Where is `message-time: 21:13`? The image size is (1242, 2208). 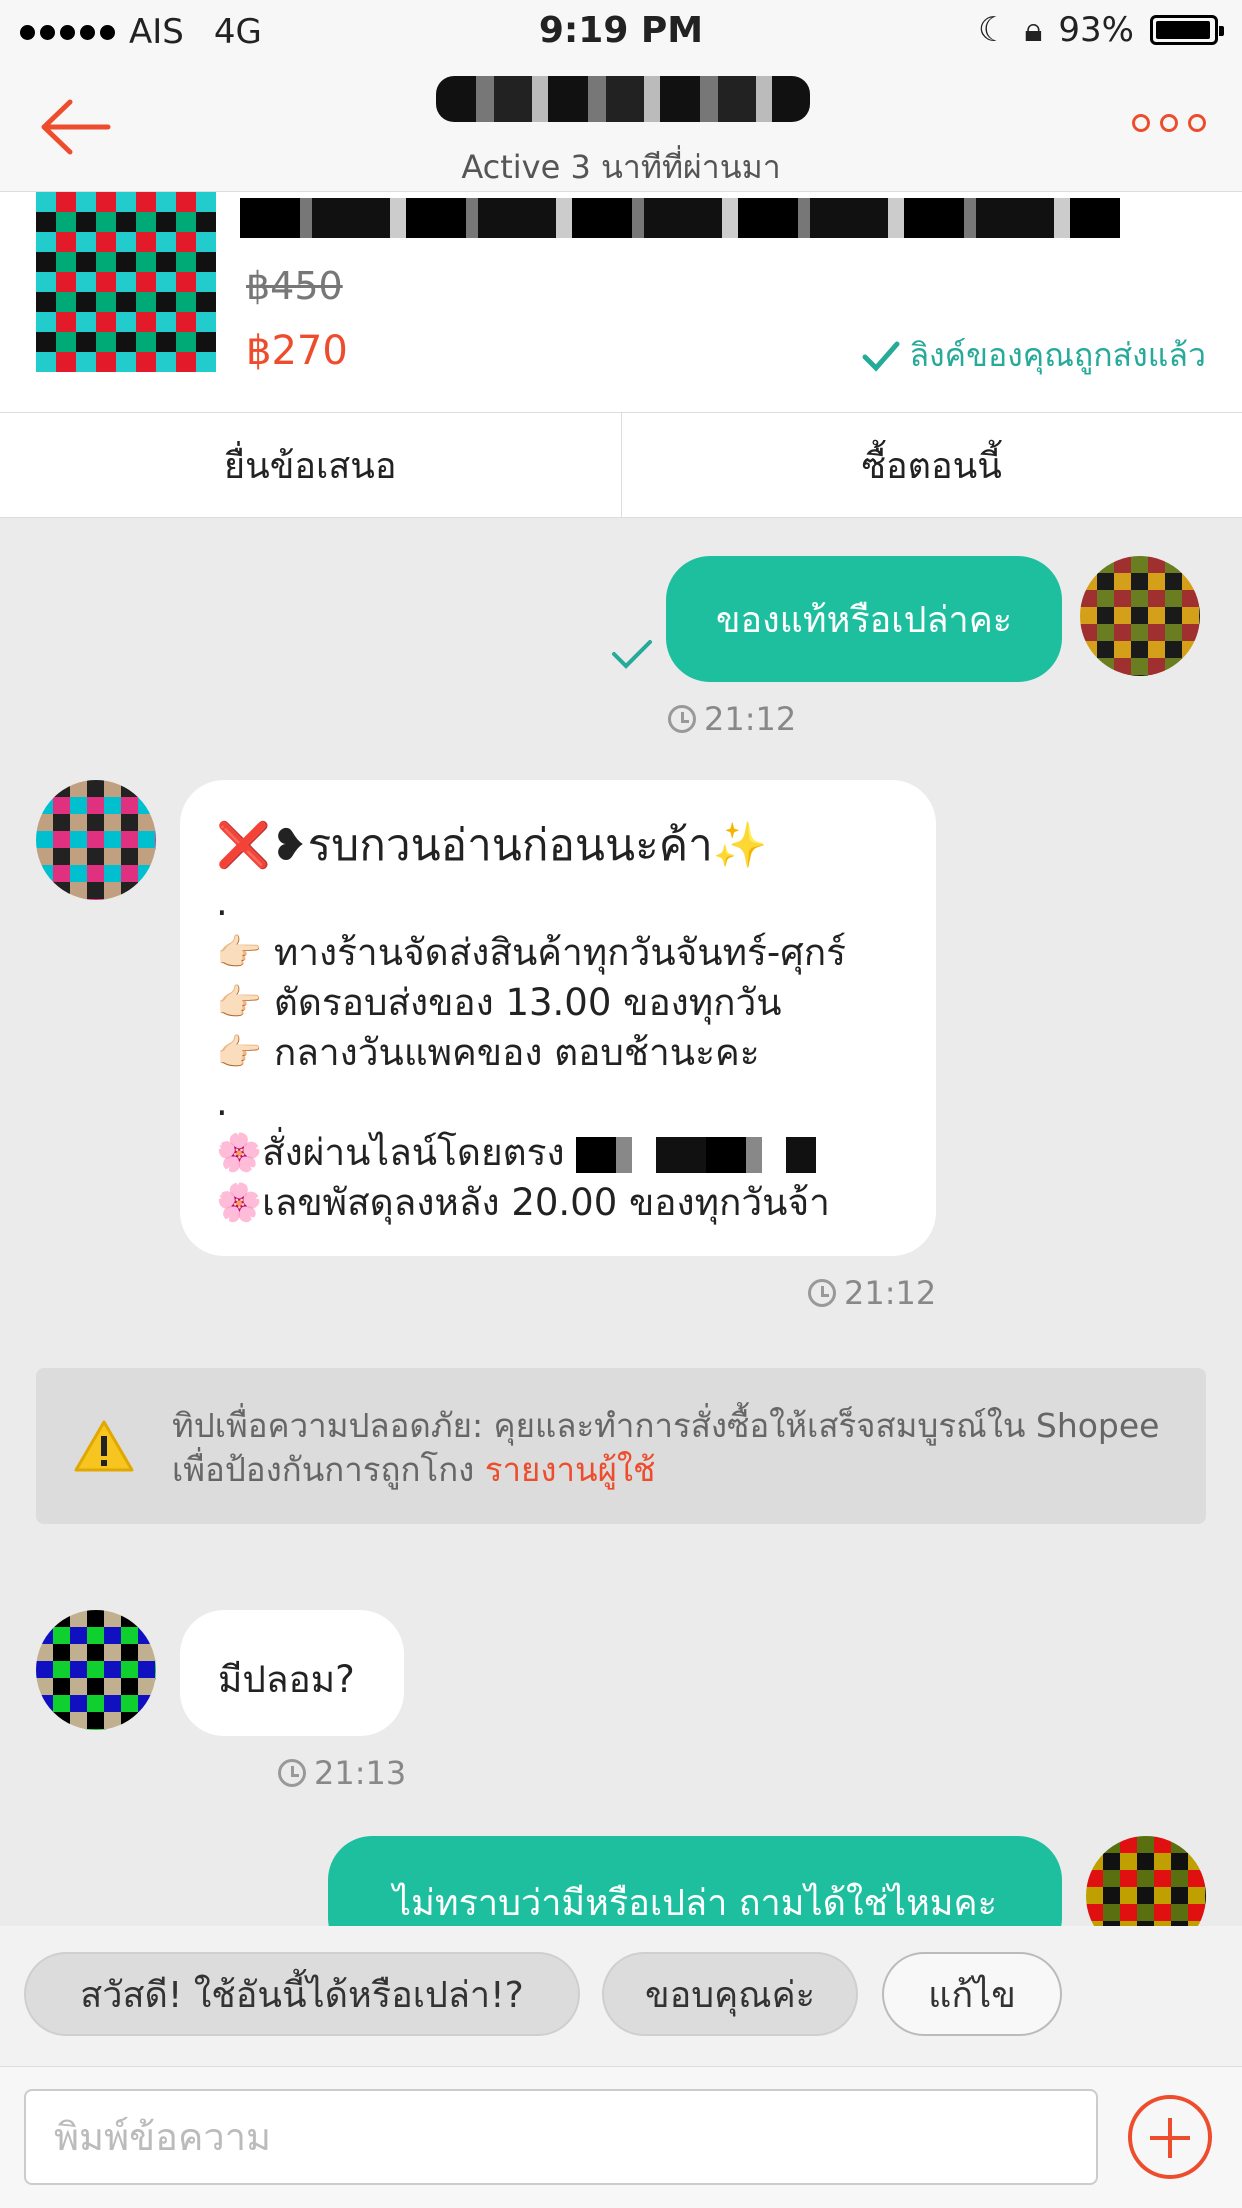
message-time: 21:13 is located at coordinates (342, 1773).